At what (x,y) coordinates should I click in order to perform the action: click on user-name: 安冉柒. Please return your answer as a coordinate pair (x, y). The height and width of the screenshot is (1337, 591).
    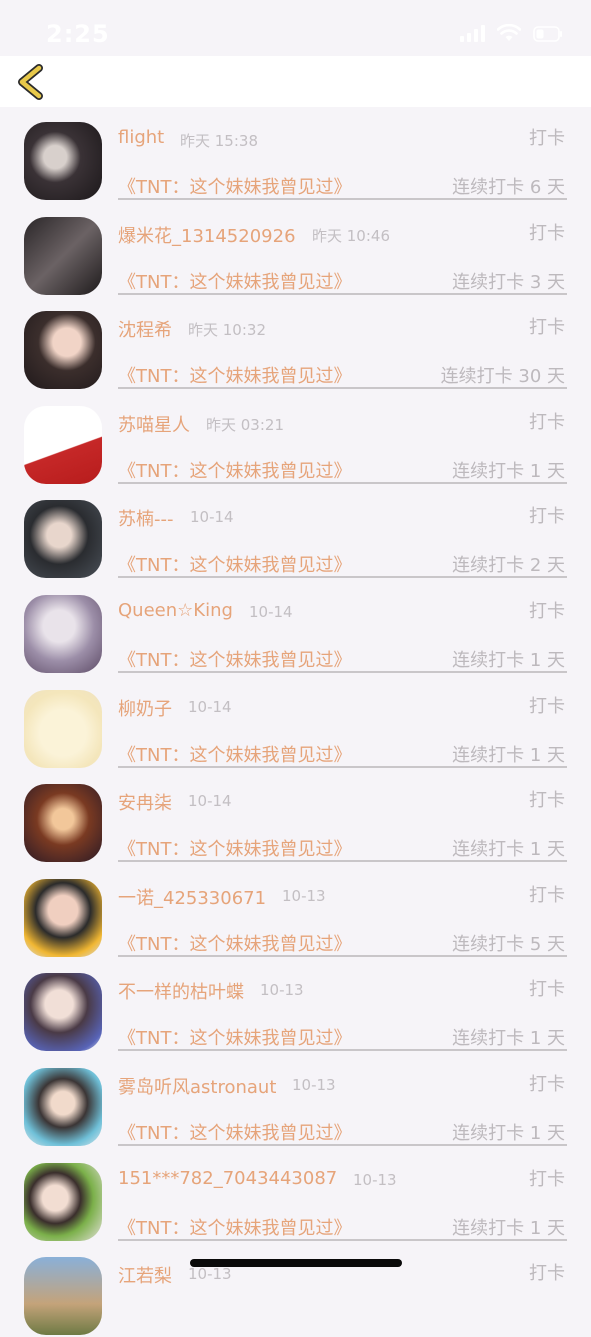
    Looking at the image, I should click on (145, 802).